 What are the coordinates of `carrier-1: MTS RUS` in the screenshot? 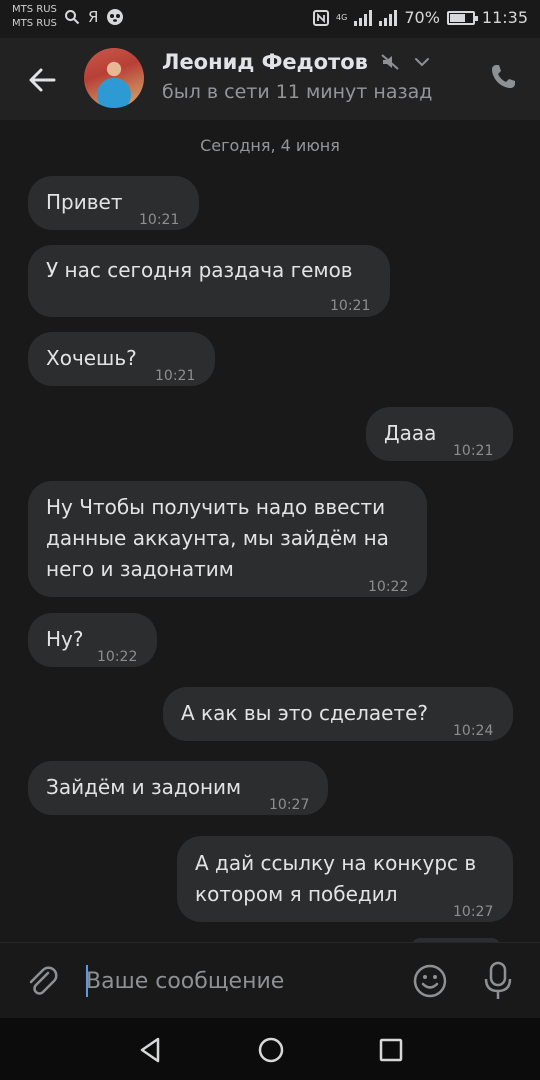 It's located at (34, 9).